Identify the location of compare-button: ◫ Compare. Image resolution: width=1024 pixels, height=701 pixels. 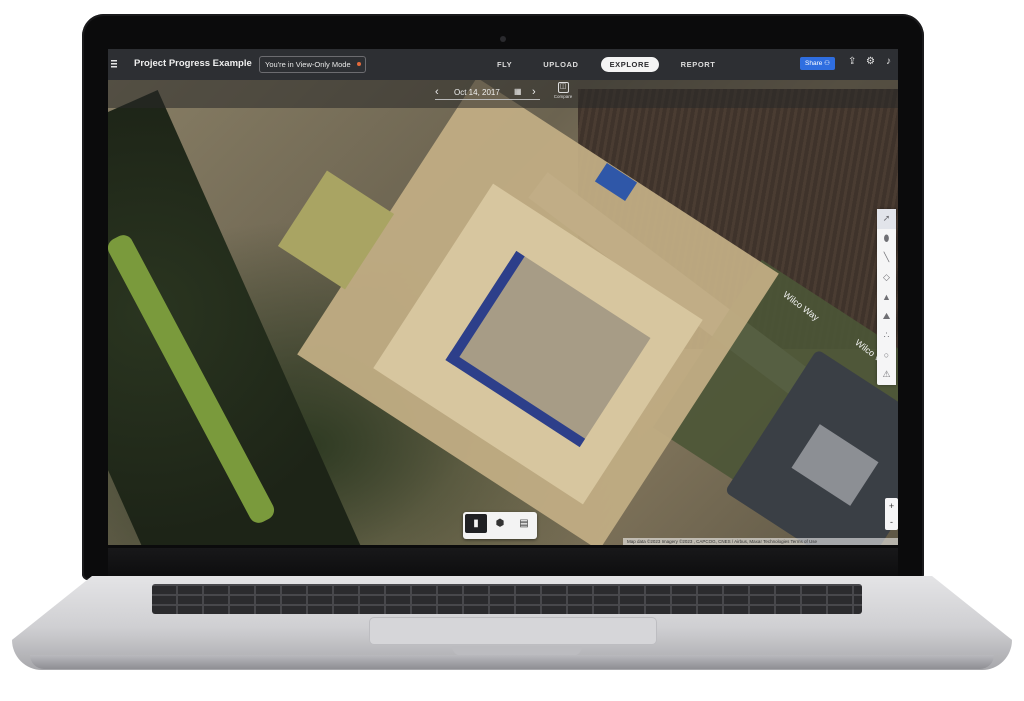
(563, 90).